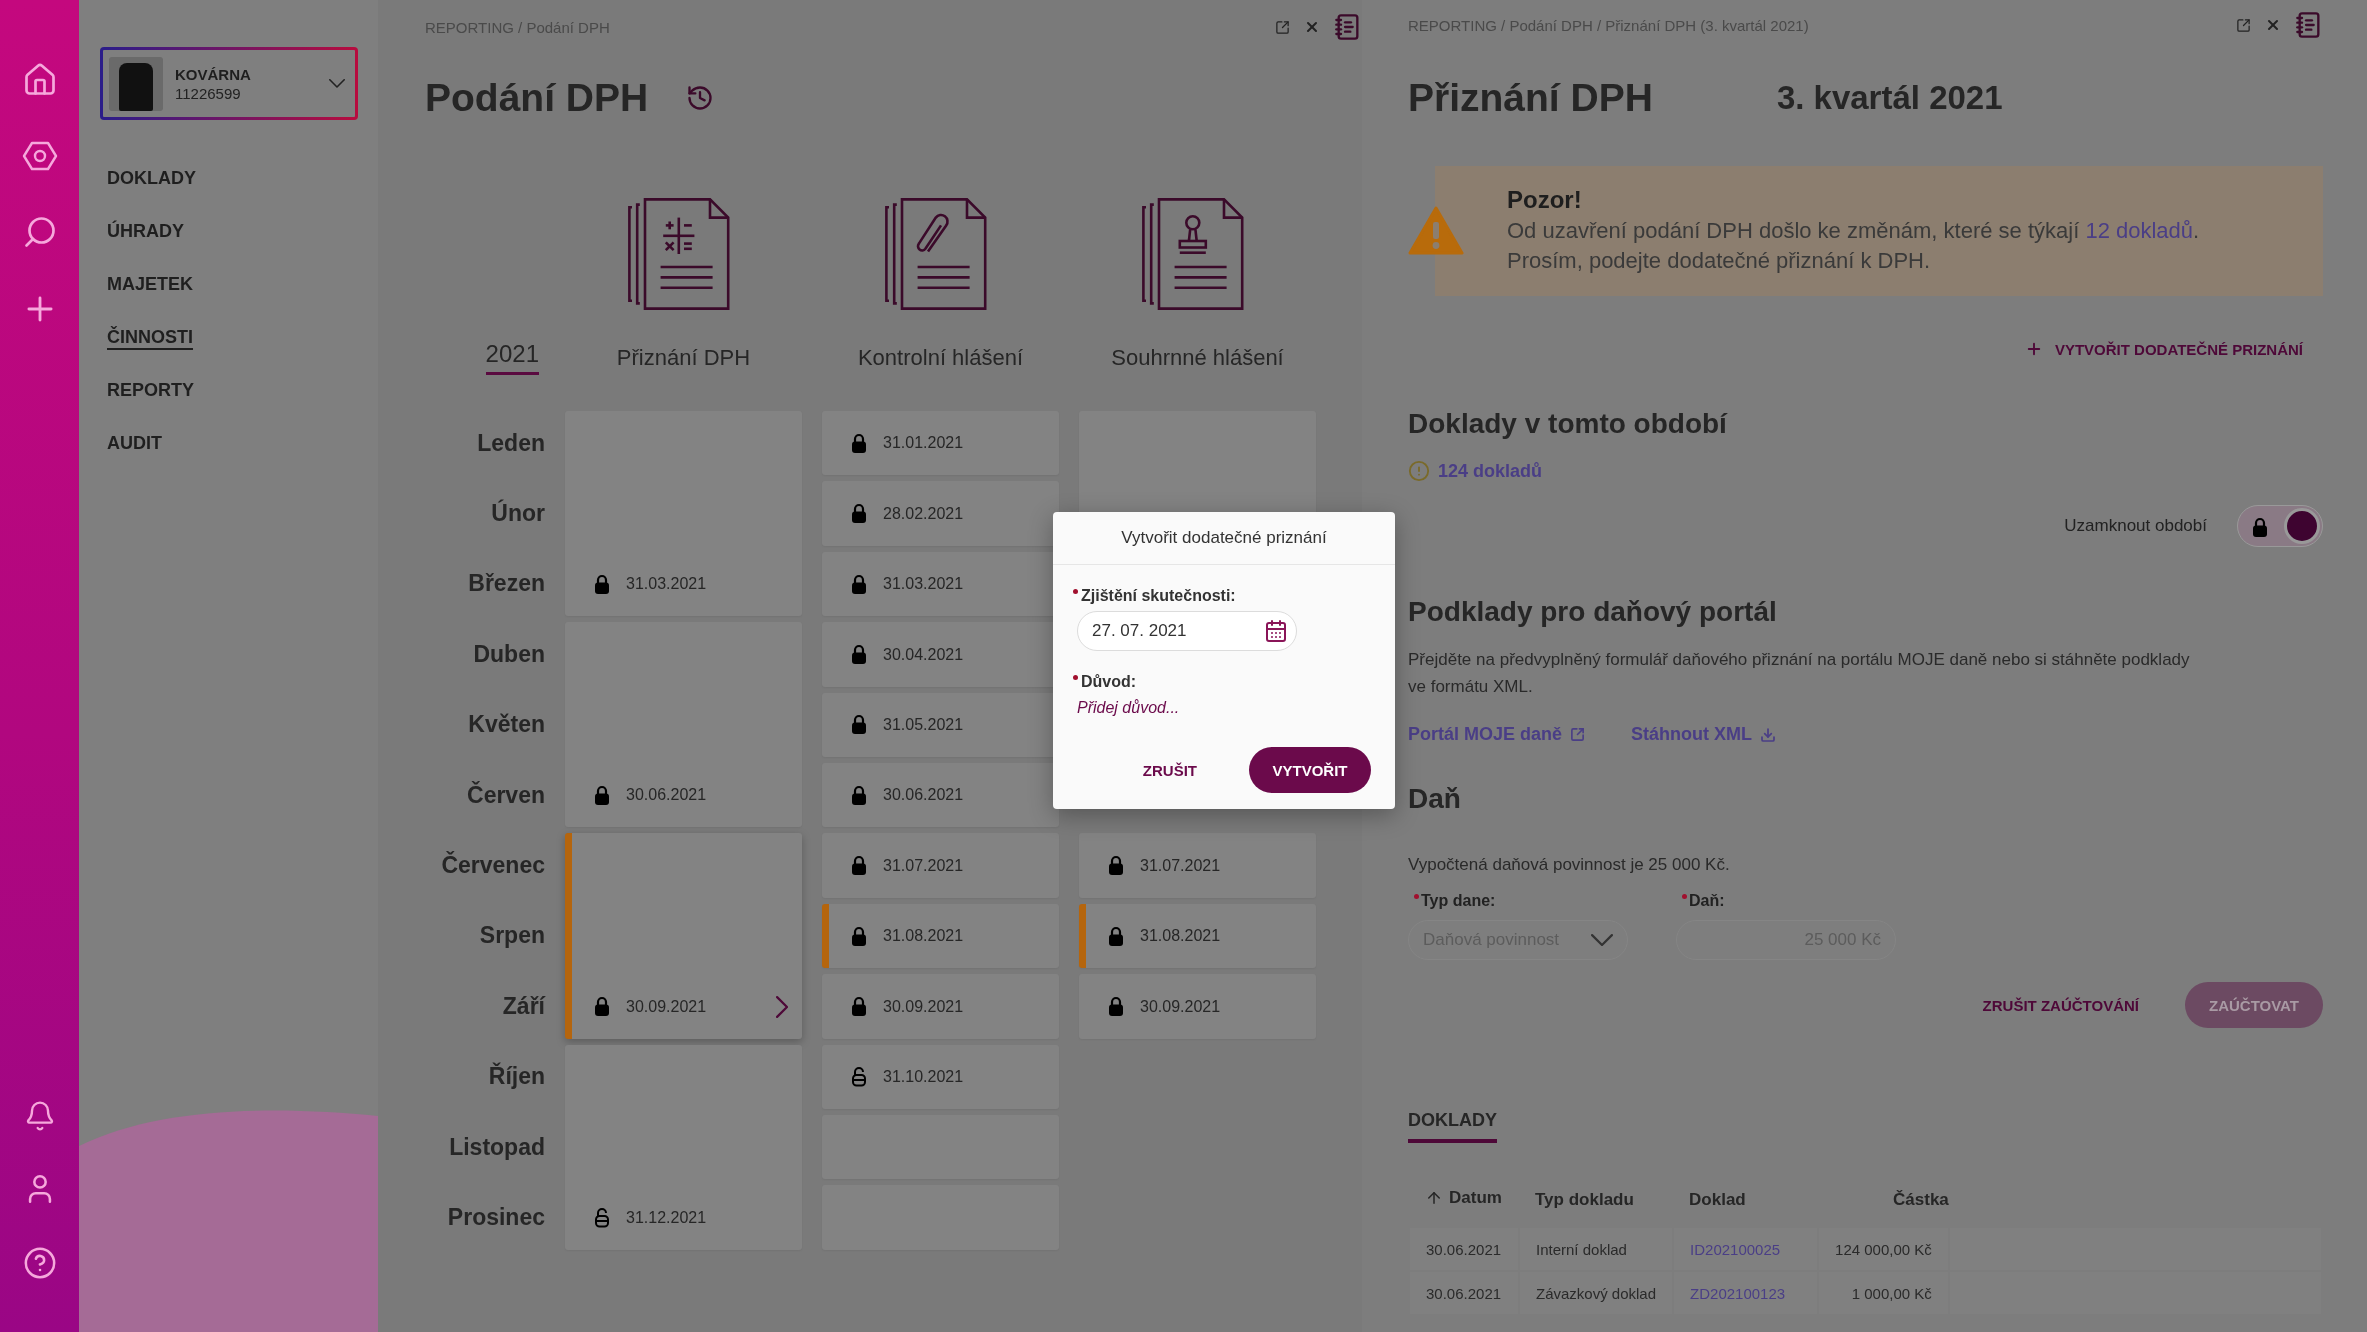  Describe the element at coordinates (1435, 799) in the screenshot. I see `section-heading: Daň` at that location.